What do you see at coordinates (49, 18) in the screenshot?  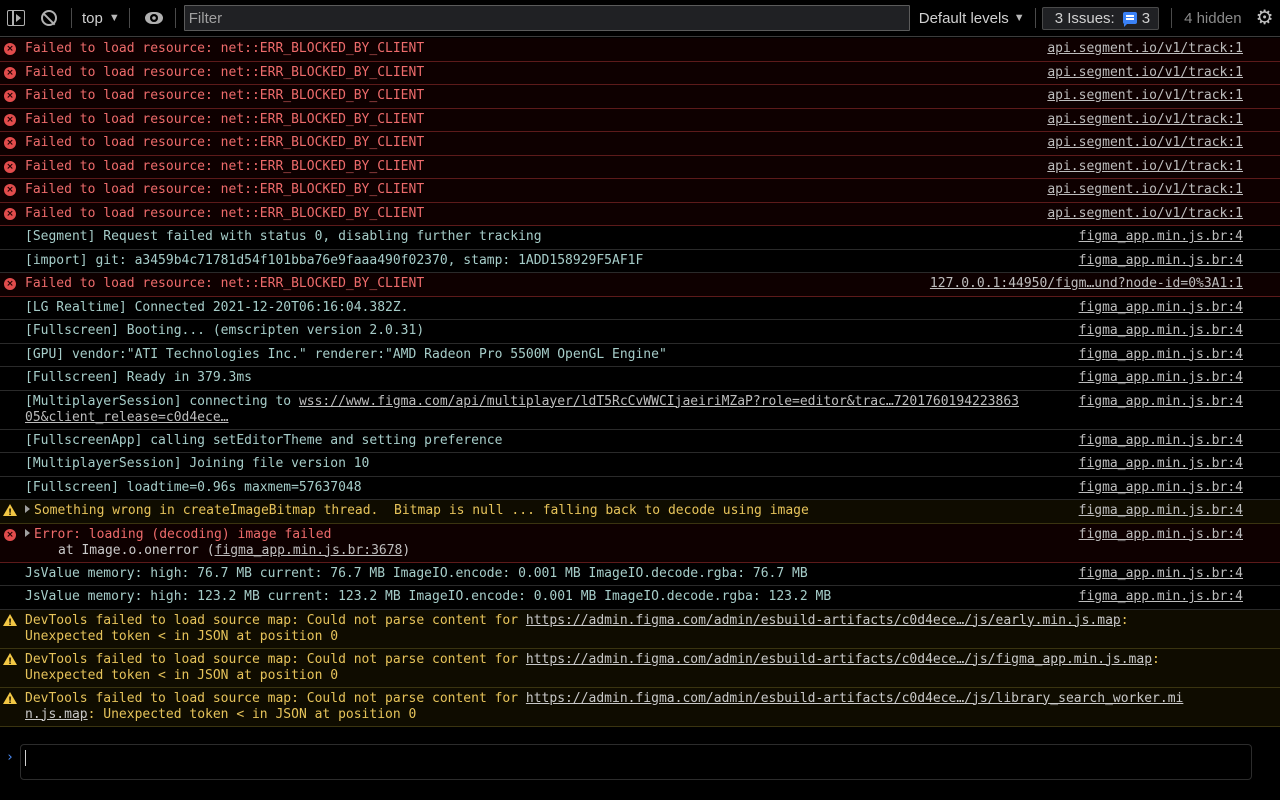 I see `clear-console-icon` at bounding box center [49, 18].